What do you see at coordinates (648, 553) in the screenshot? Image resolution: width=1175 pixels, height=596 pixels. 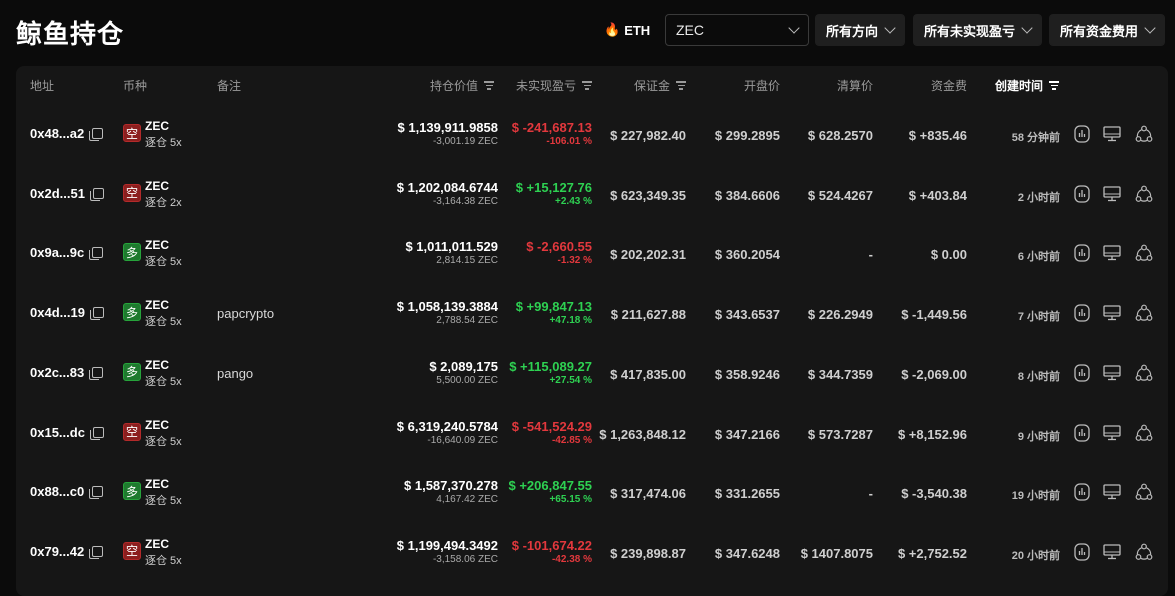 I see `margin-value: $ 239,898.87` at bounding box center [648, 553].